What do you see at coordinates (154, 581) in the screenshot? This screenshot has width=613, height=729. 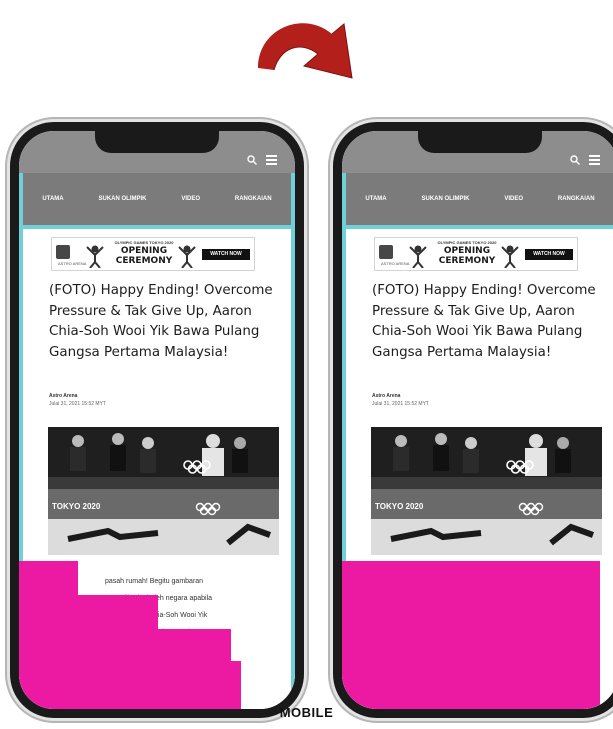 I see `body-line: pasah rumah! Begitu gambaran` at bounding box center [154, 581].